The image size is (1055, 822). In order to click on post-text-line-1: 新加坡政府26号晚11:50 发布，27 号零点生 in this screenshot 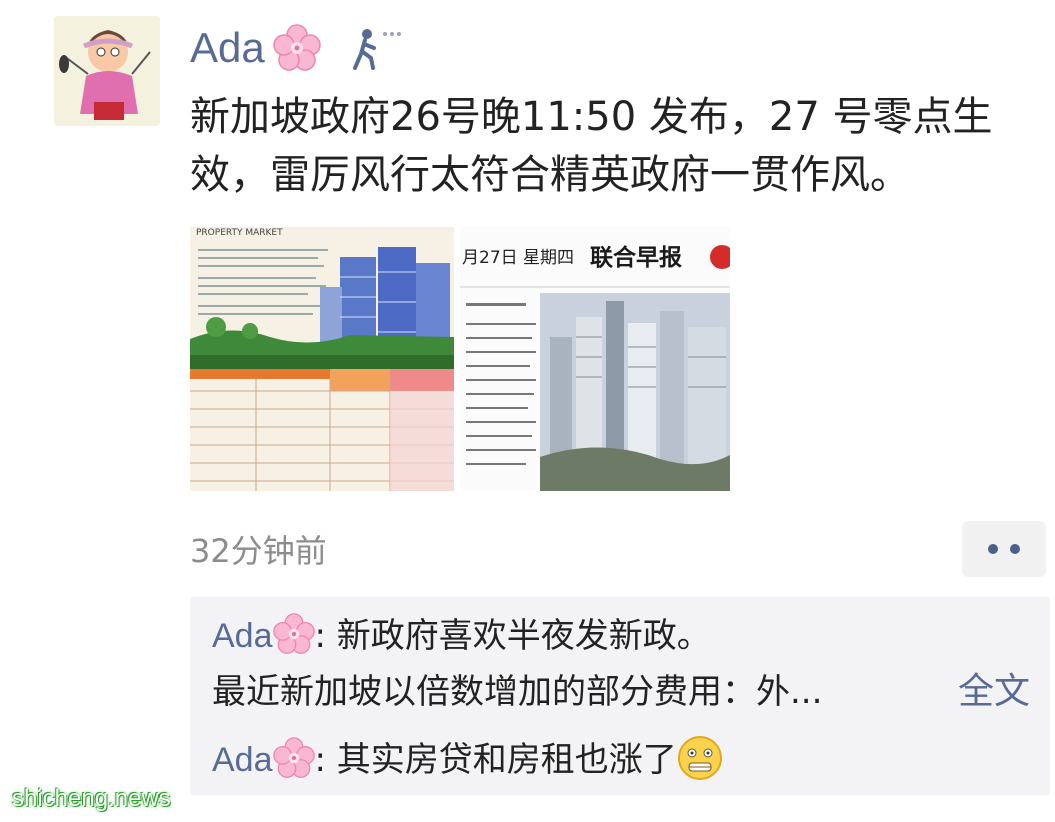, I will do `click(591, 117)`.